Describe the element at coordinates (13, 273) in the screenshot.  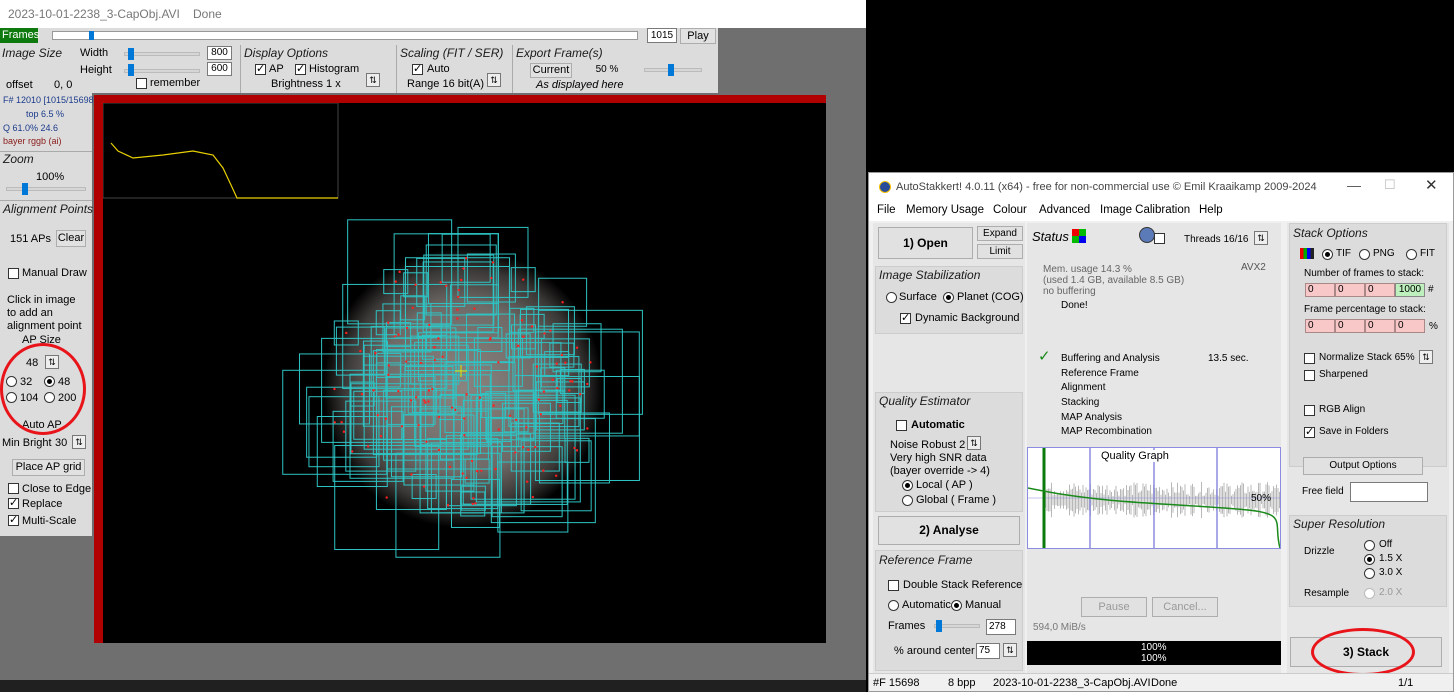
I see `manual-draw-checkbox` at that location.